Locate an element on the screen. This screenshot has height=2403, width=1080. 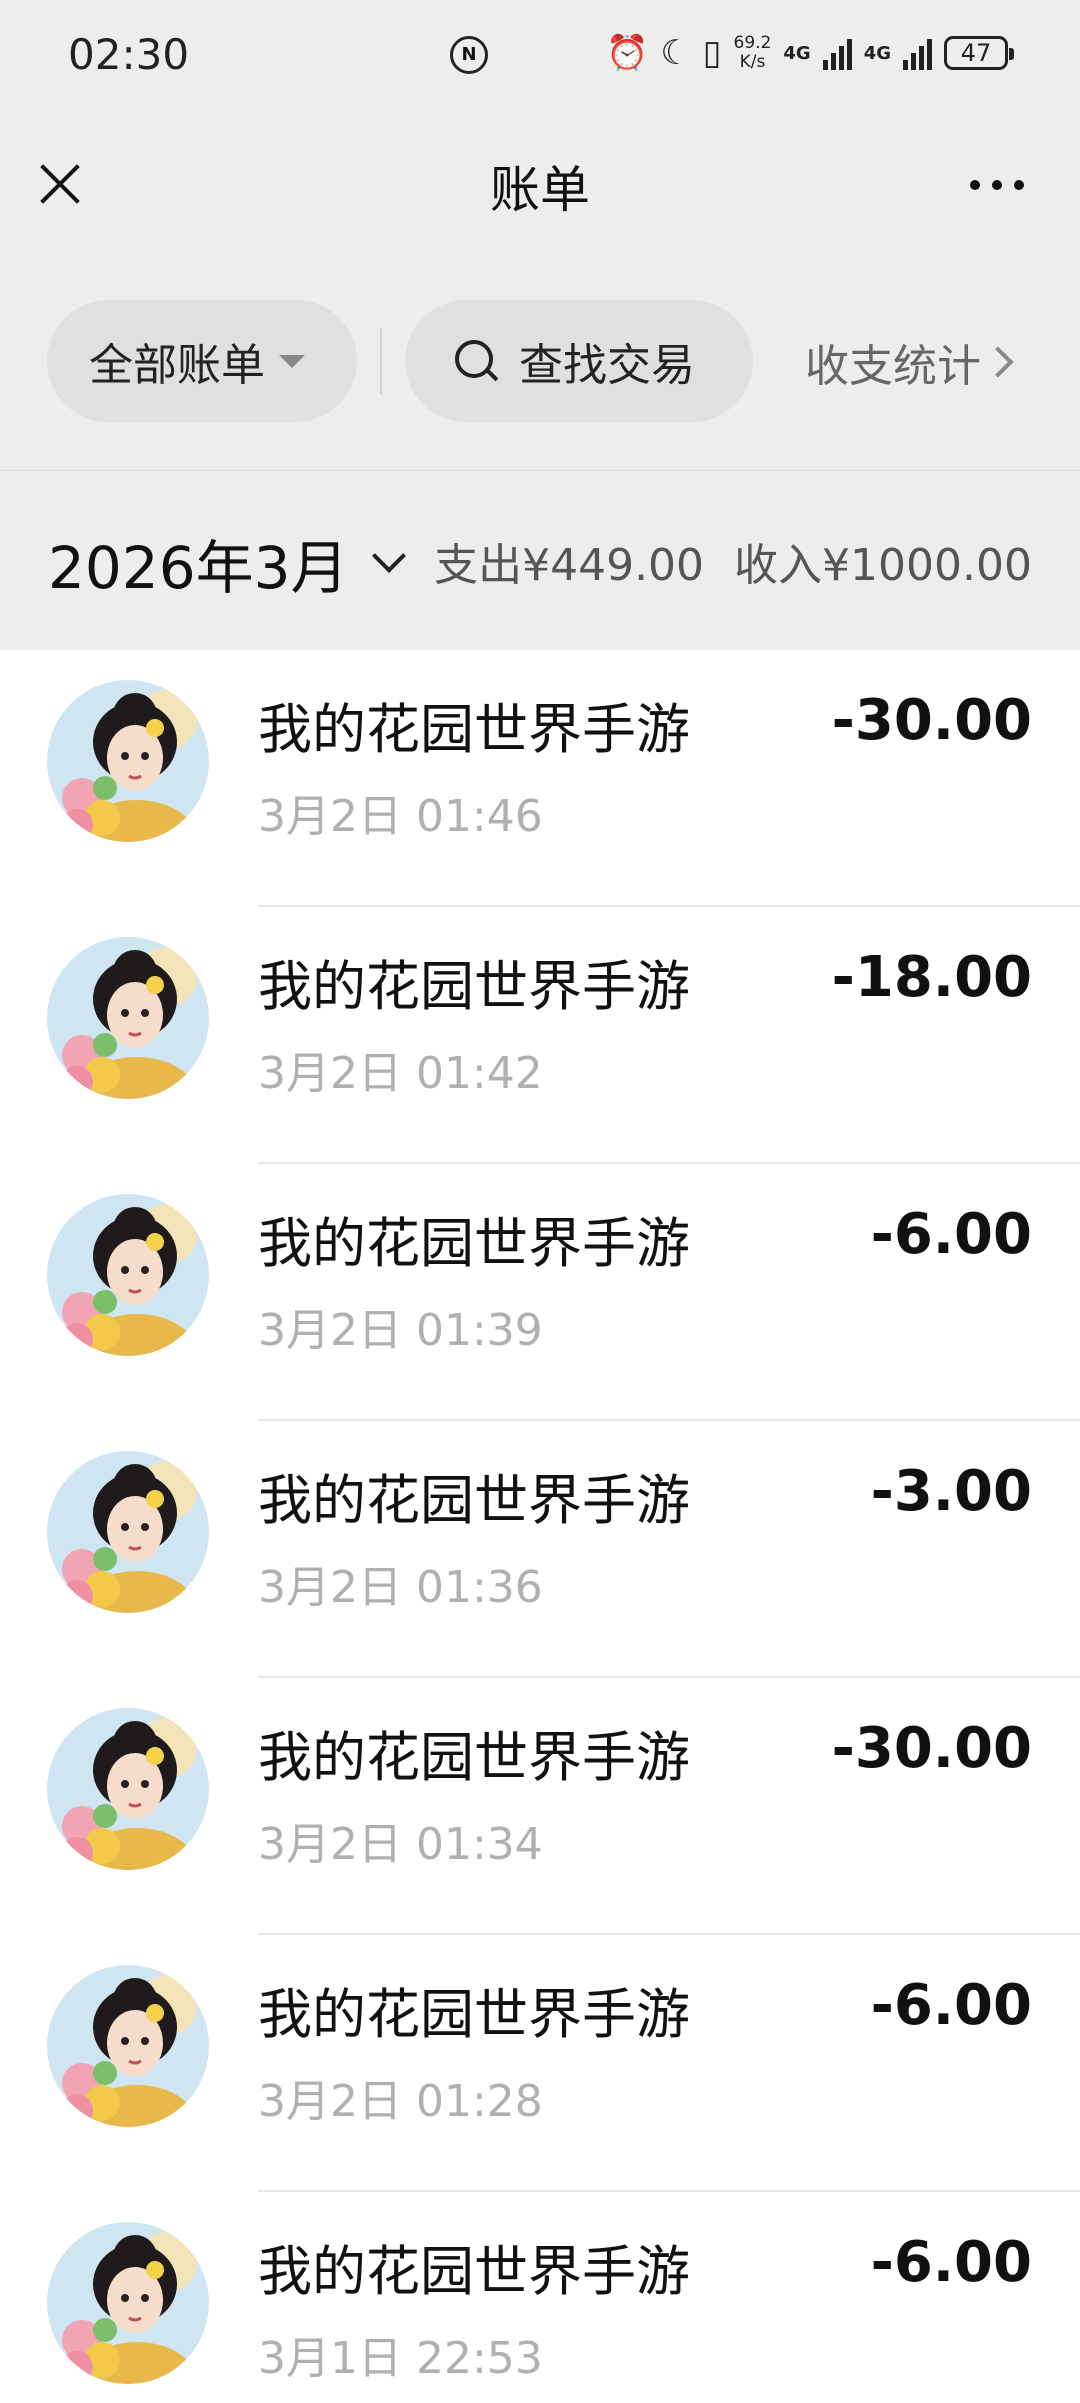
transaction-row: 我的花园世界手游 3月2日 01:28 -6.00 is located at coordinates (540, 2063).